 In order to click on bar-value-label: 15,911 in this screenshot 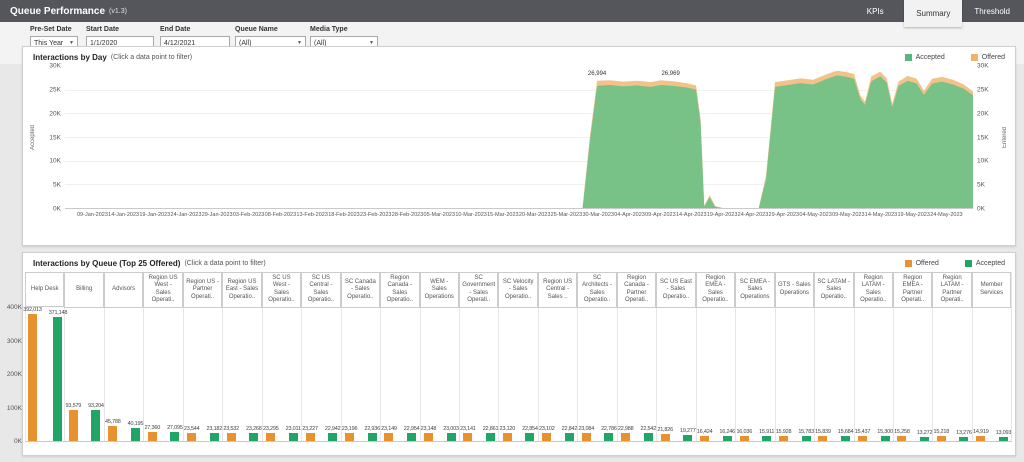, I will do `click(767, 431)`.